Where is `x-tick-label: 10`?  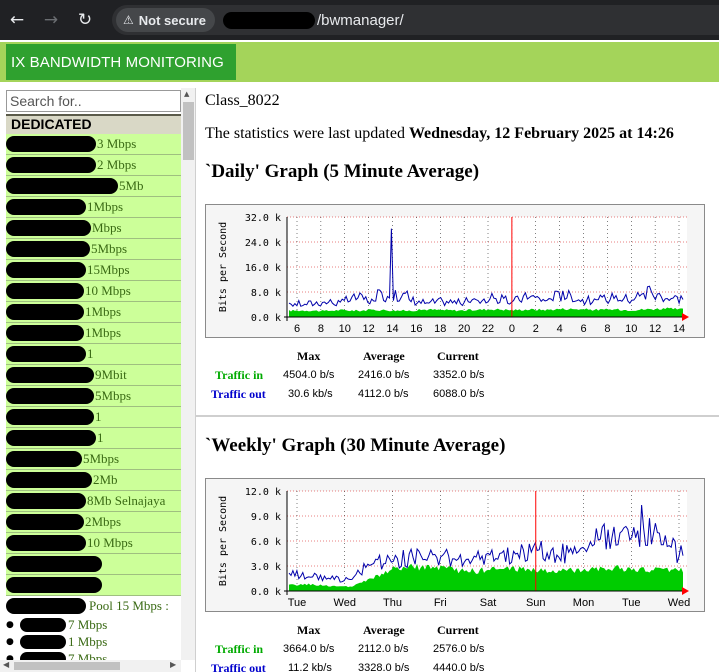
x-tick-label: 10 is located at coordinates (345, 329).